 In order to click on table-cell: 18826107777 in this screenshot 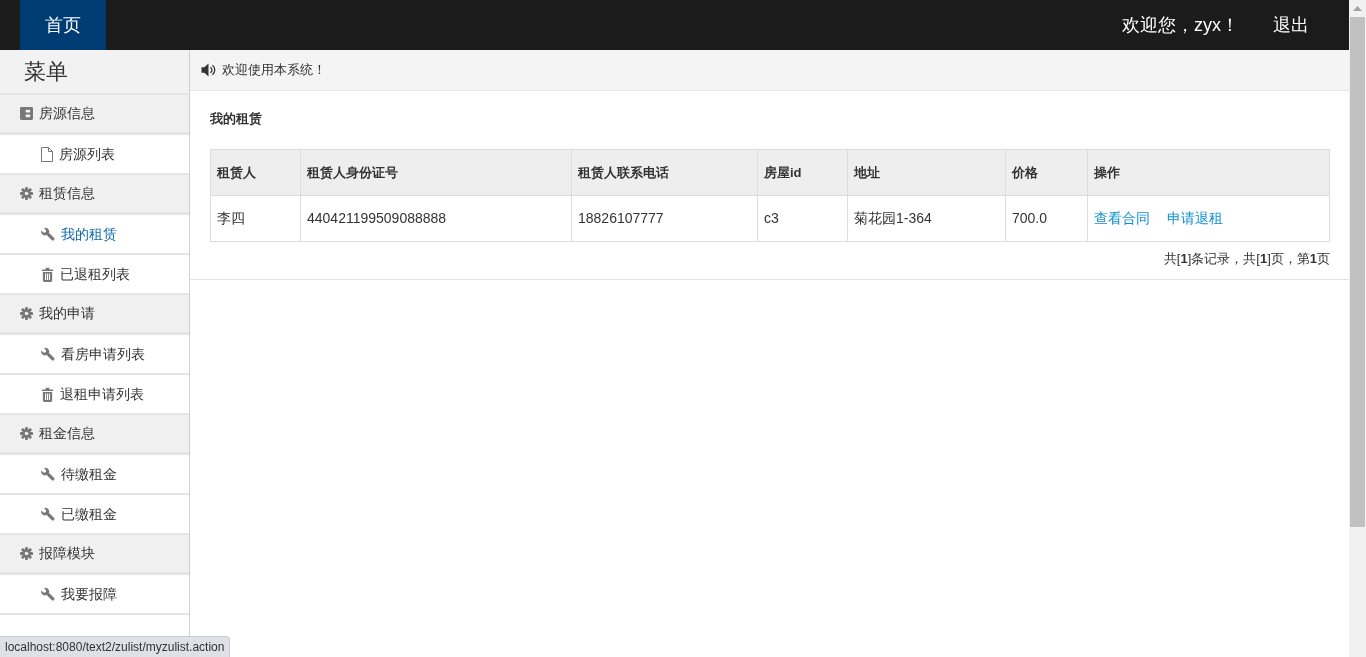, I will do `click(664, 218)`.